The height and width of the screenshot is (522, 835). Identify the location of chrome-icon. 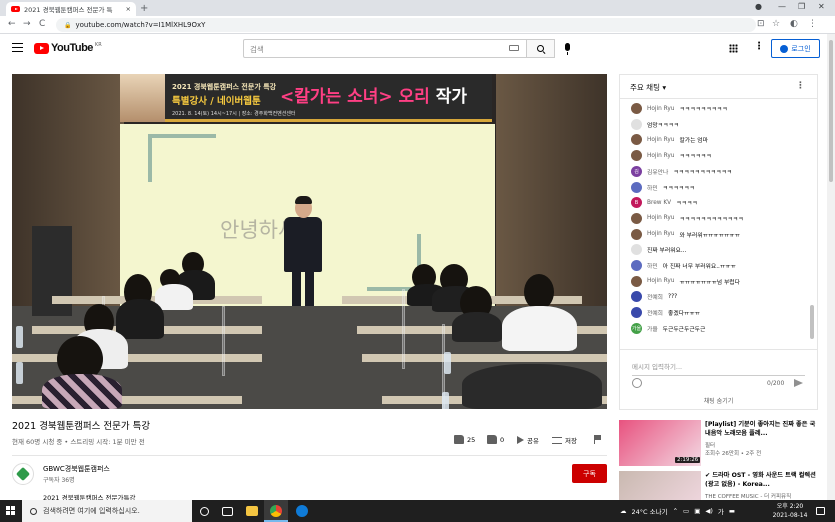
(276, 511).